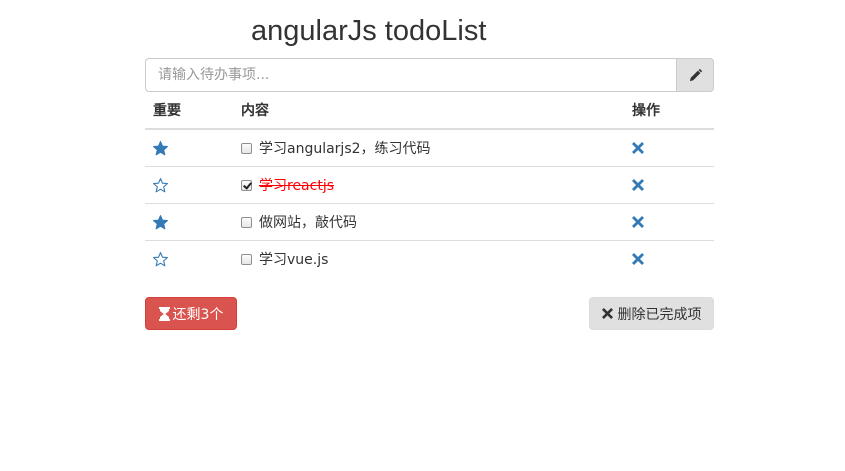 The width and height of the screenshot is (845, 471). Describe the element at coordinates (297, 186) in the screenshot. I see `todo-text: 学习reactjs` at that location.